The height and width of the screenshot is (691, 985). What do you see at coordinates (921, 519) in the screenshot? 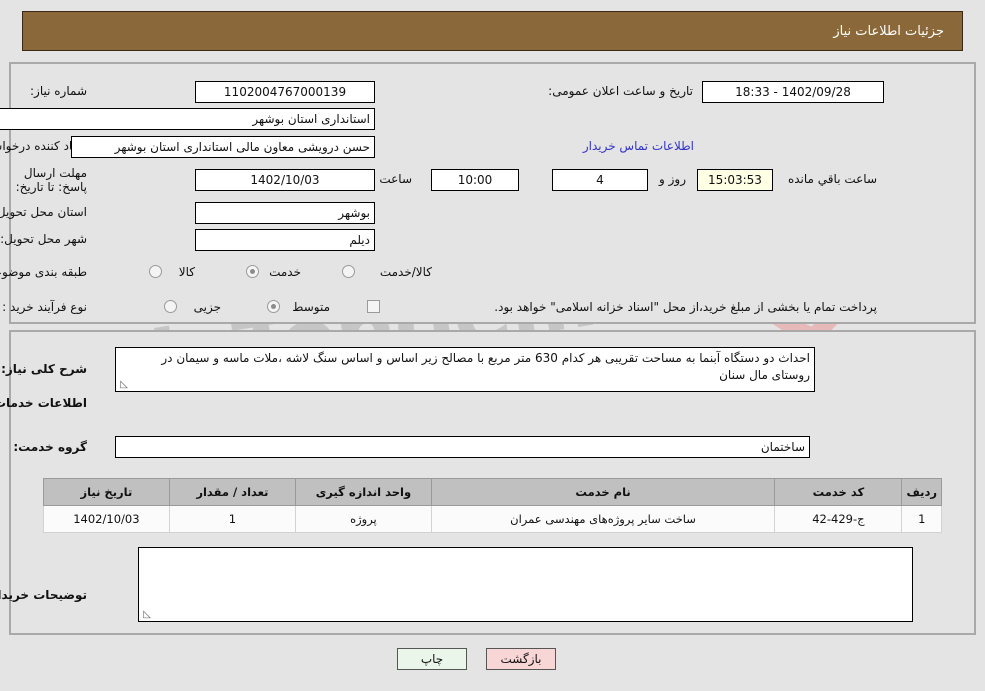
I see `cell-radif: 1` at bounding box center [921, 519].